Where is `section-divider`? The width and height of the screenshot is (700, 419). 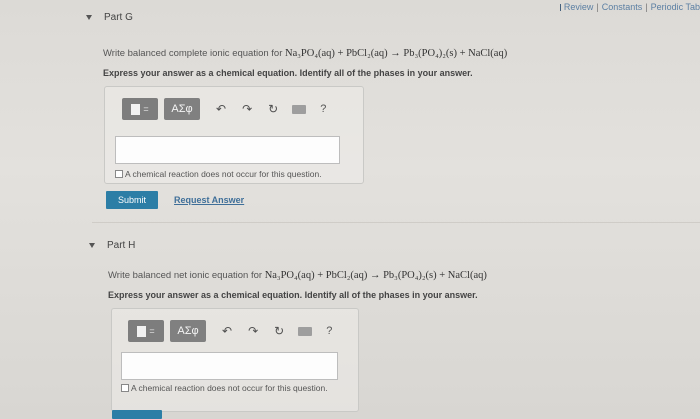 section-divider is located at coordinates (396, 222).